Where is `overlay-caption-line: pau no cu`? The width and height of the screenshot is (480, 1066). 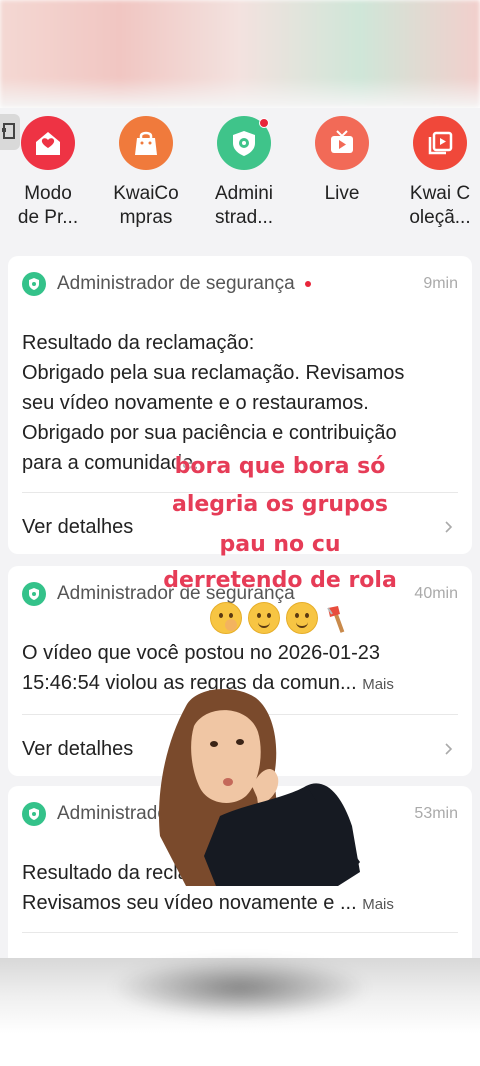 overlay-caption-line: pau no cu is located at coordinates (280, 544).